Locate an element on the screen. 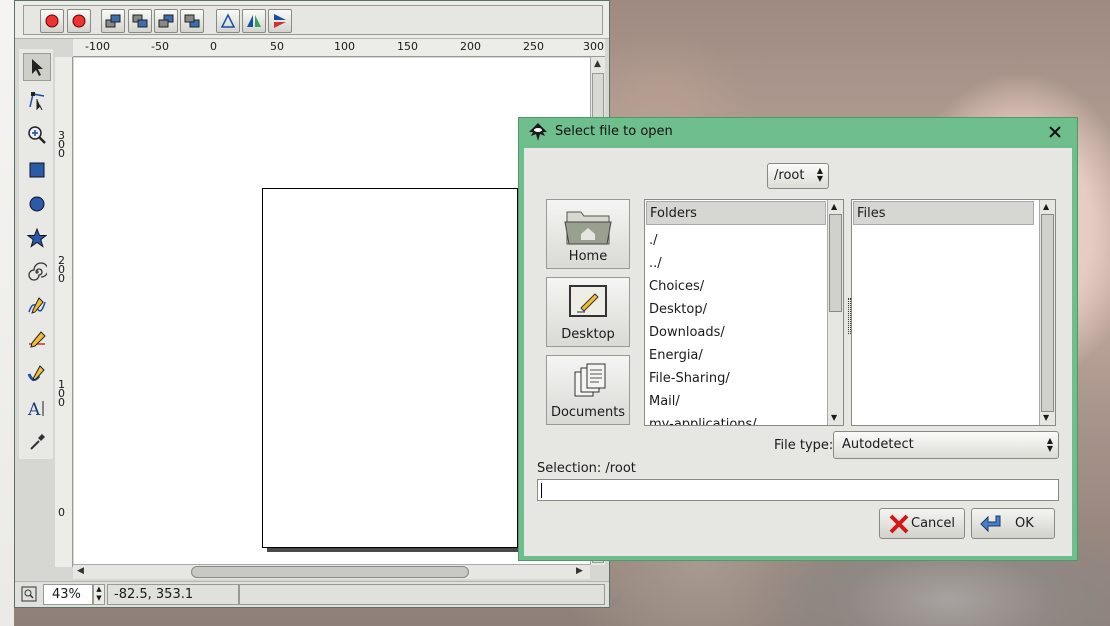  folders-column-header: Folders is located at coordinates (736, 213).